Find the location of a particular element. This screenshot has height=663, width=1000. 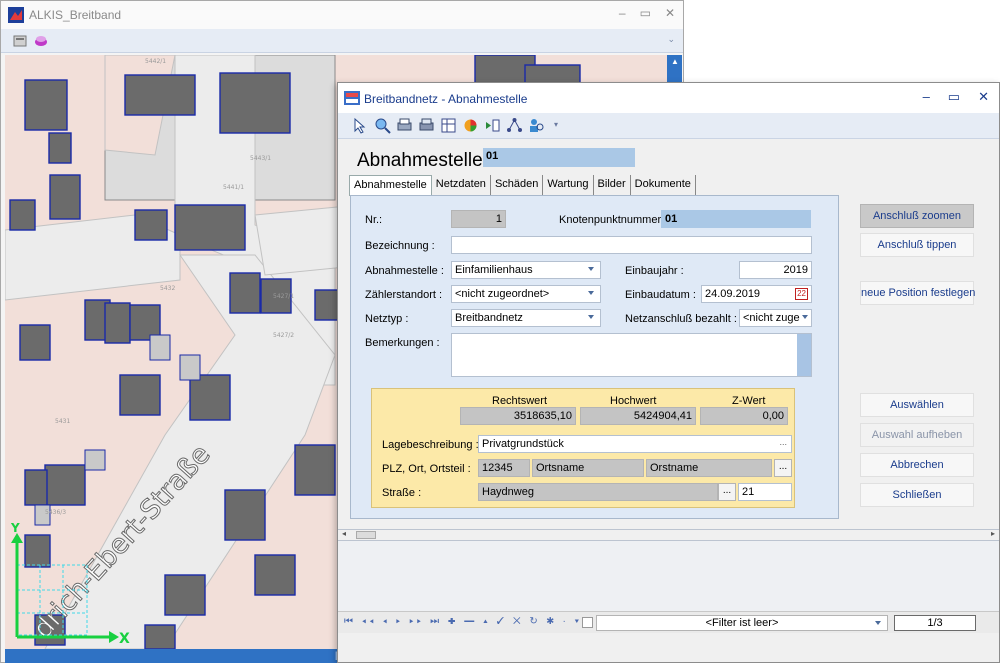

netzanschluss-dropdown: <nicht zuge is located at coordinates (775, 318).